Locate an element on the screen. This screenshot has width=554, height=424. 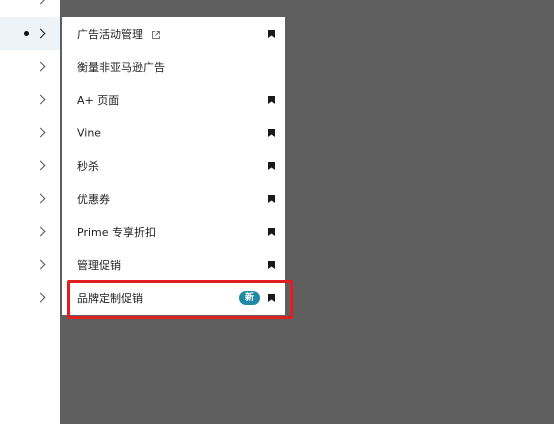
highlight-box is located at coordinates (180, 299).